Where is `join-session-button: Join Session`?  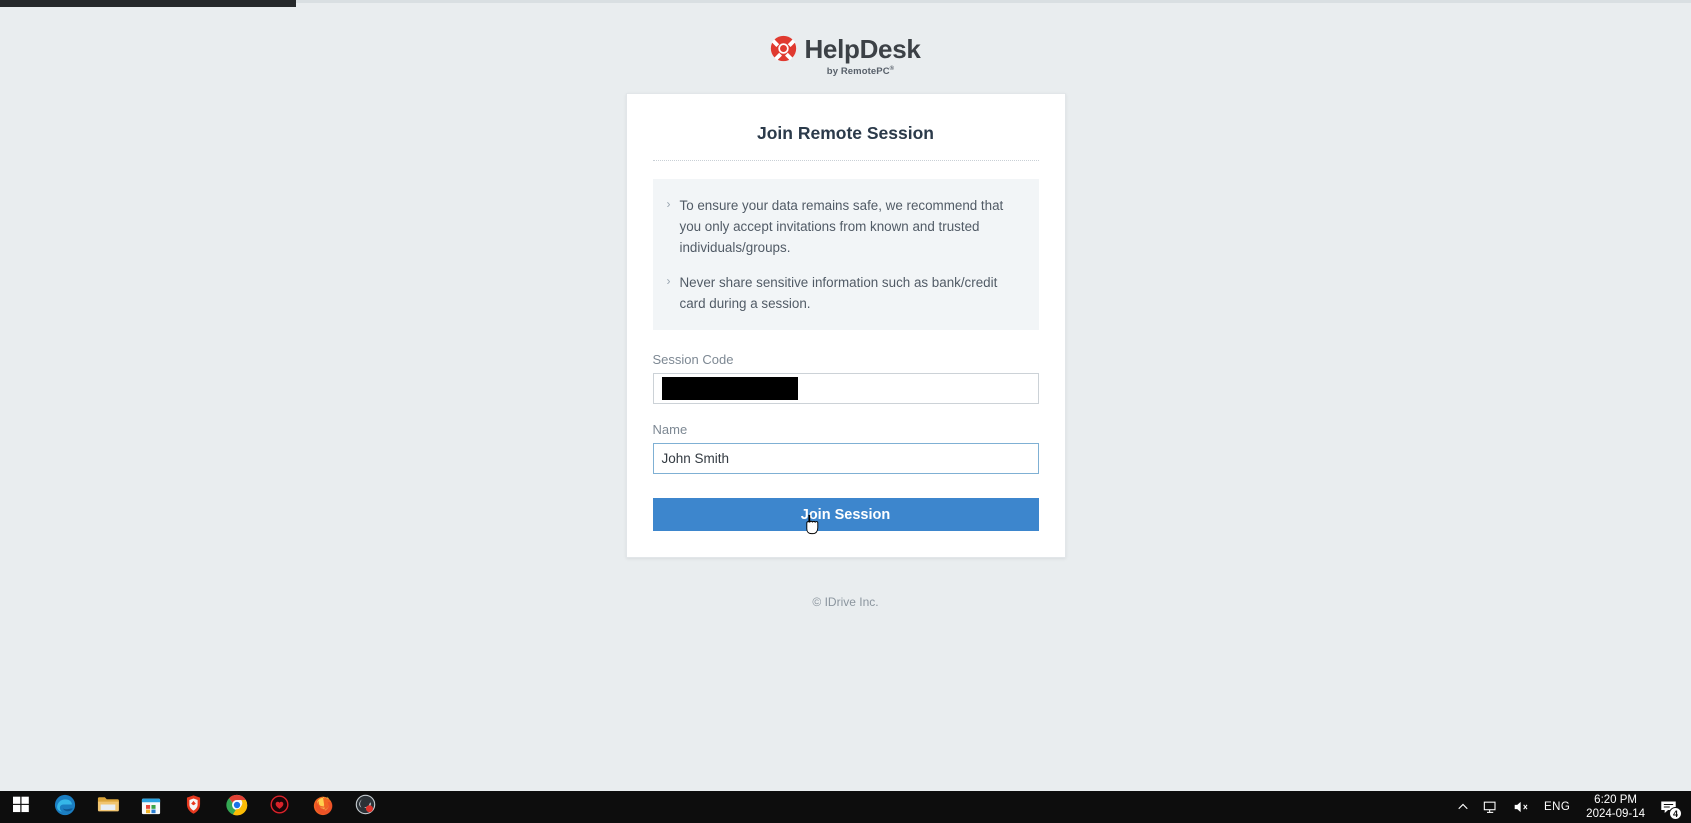 join-session-button: Join Session is located at coordinates (845, 514).